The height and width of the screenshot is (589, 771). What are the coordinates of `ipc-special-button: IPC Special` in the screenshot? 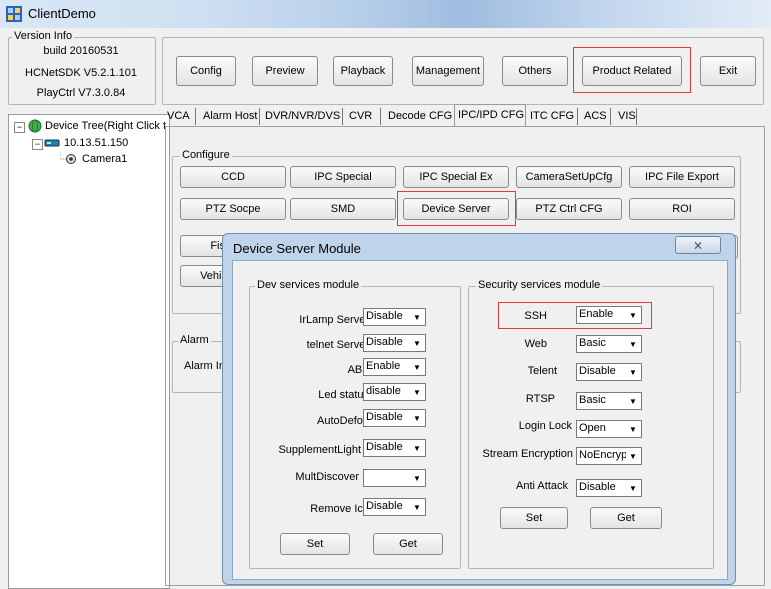 It's located at (343, 177).